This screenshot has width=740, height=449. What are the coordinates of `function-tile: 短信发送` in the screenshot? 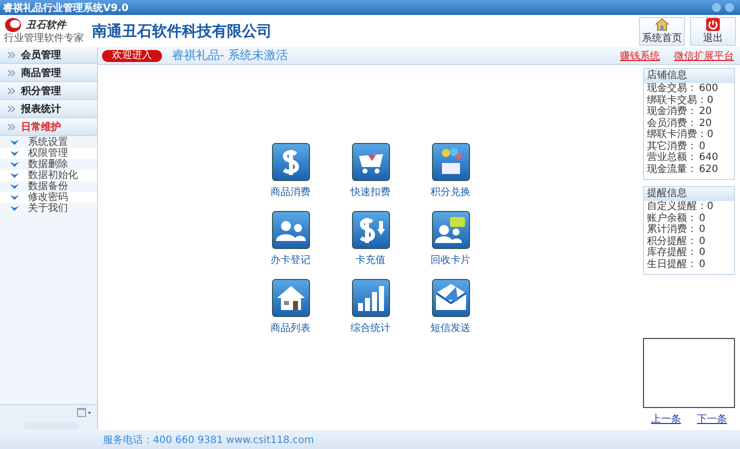 It's located at (450, 307).